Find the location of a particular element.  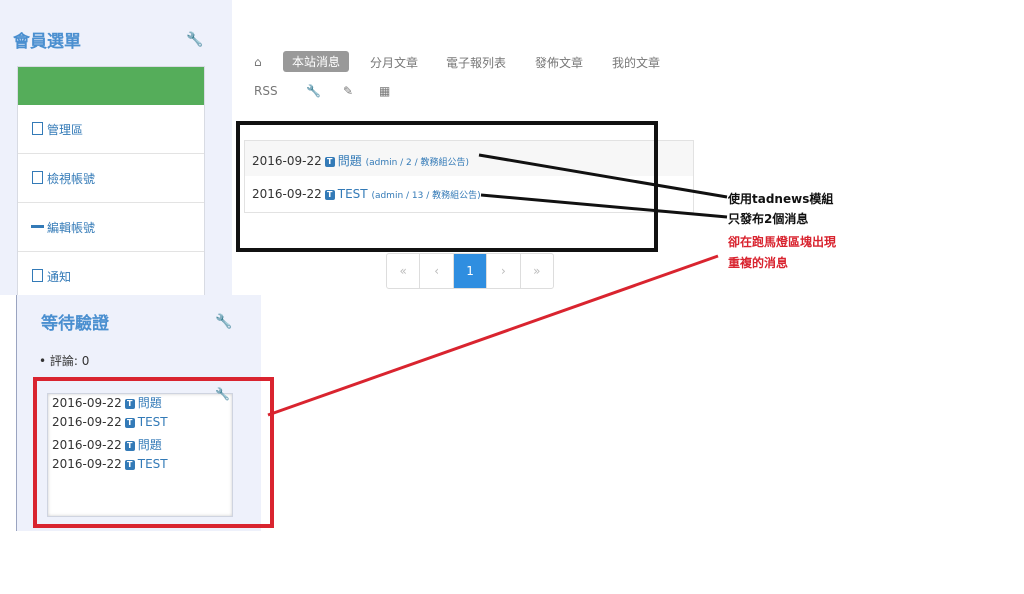

annotation-note: 使用tadnews模組 is located at coordinates (781, 199).